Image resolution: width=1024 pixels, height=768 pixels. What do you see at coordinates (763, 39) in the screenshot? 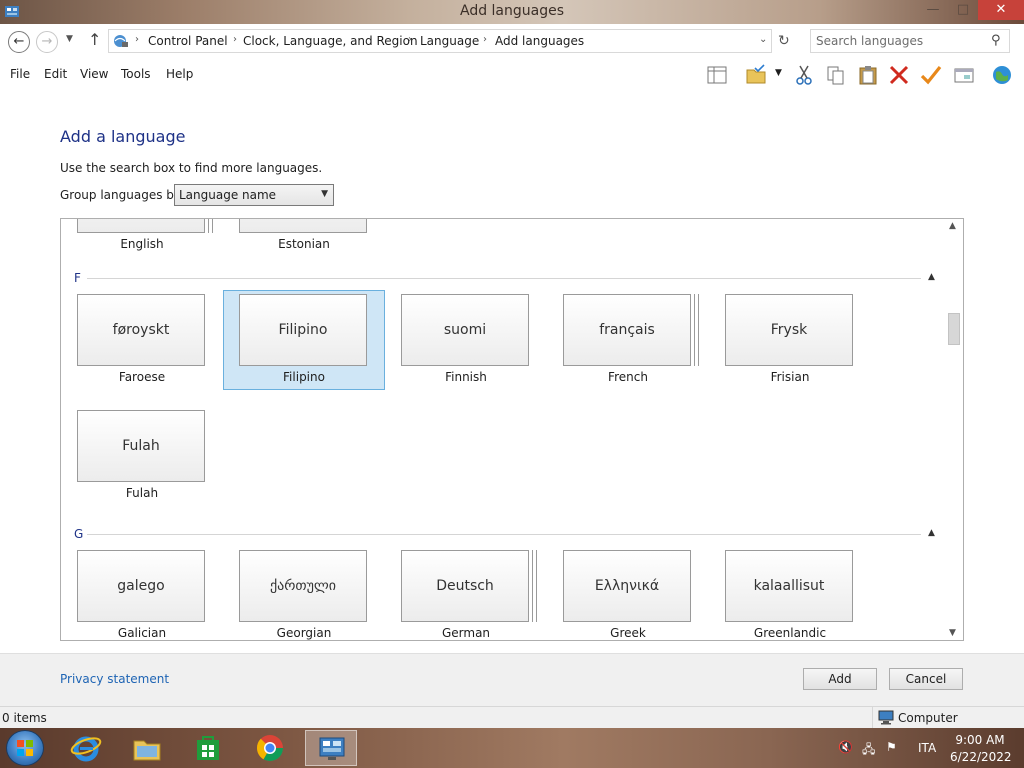
I see `address-dropdown-chevron-icon: ⌄` at bounding box center [763, 39].